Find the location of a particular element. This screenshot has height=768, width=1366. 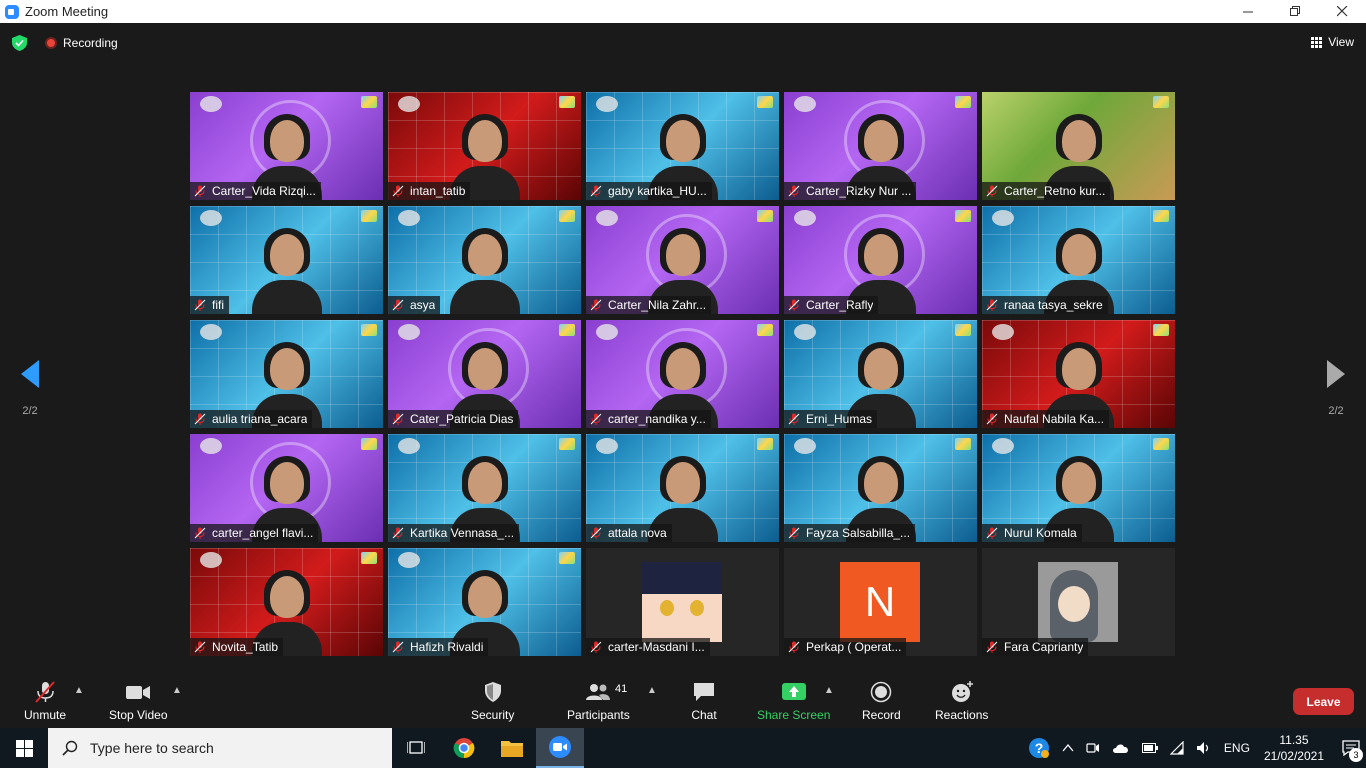

action-center-button: 3 is located at coordinates (1351, 748).